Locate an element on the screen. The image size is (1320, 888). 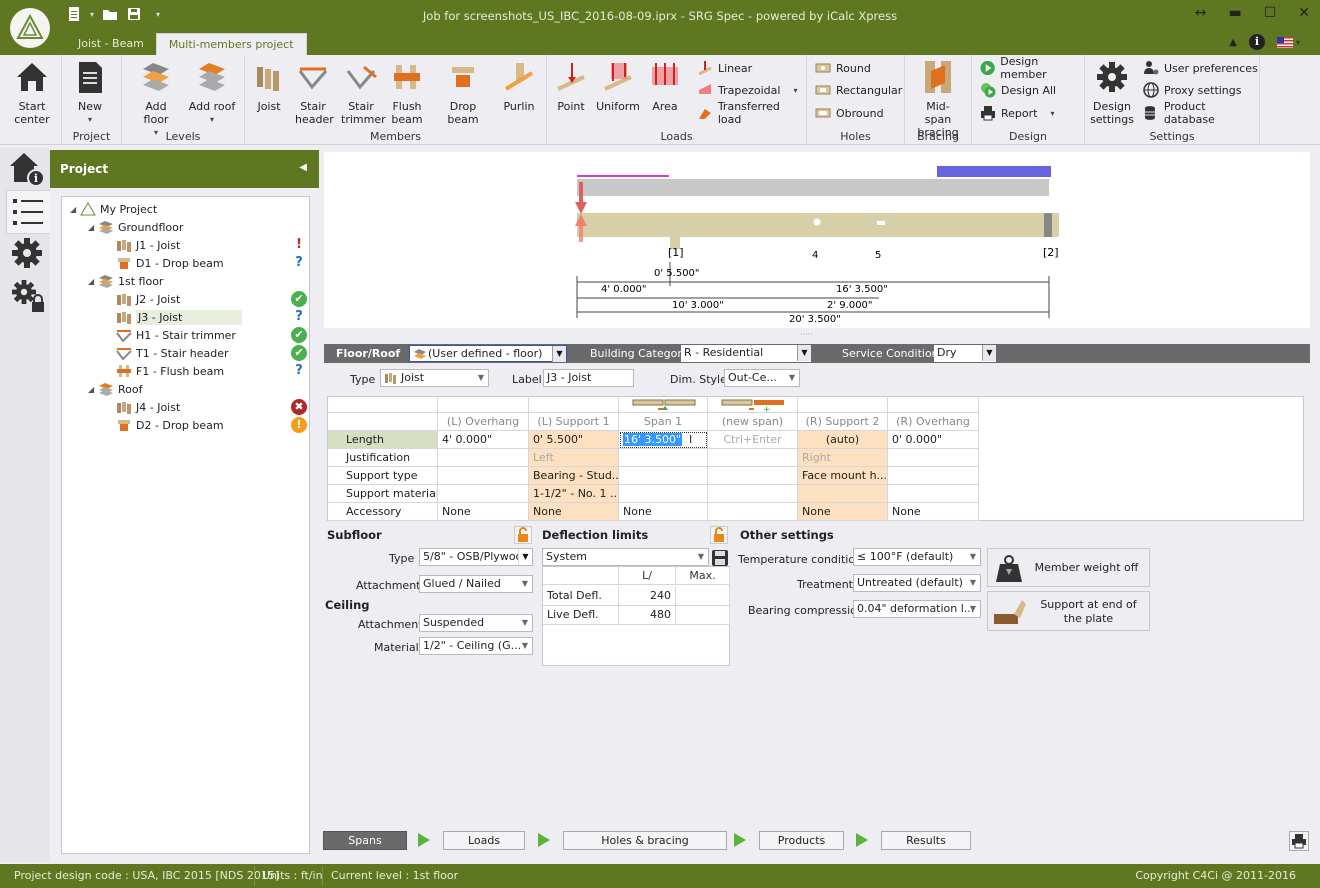
midspan-bracing-button: Mid-span bracing is located at coordinates (938, 98).